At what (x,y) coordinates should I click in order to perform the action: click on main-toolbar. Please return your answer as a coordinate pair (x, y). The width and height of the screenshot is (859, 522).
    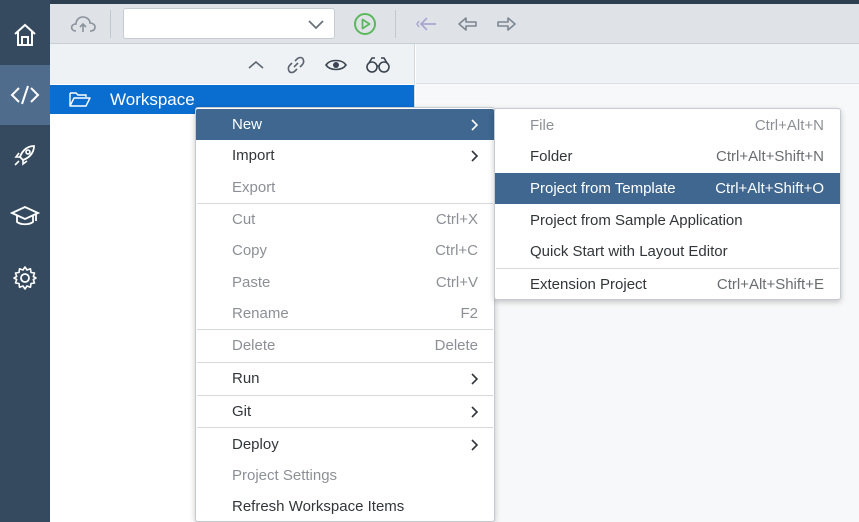
    Looking at the image, I should click on (454, 24).